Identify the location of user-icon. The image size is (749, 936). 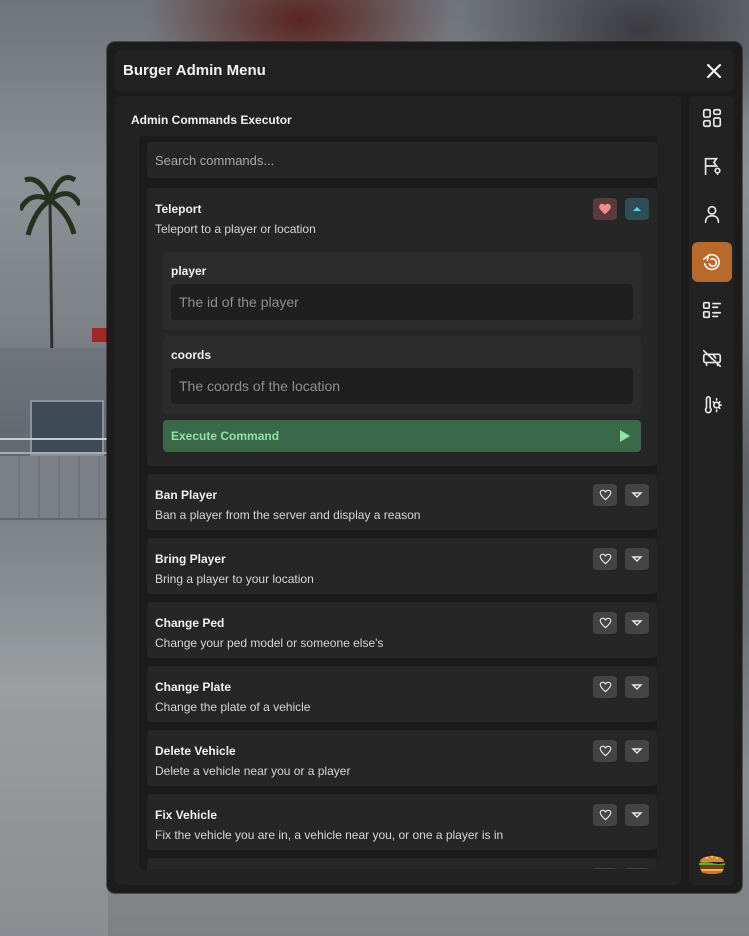
(712, 214).